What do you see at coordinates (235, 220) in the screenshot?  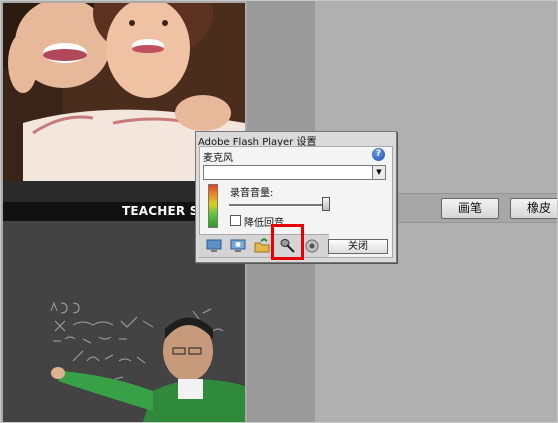 I see `reduce-echo-checkbox` at bounding box center [235, 220].